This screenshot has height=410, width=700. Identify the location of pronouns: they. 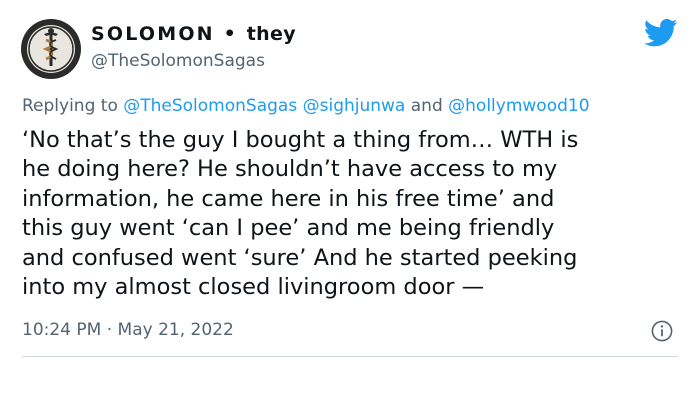
(271, 34).